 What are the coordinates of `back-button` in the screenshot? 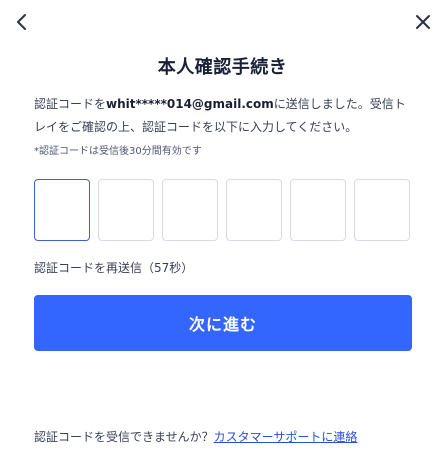 It's located at (22, 22).